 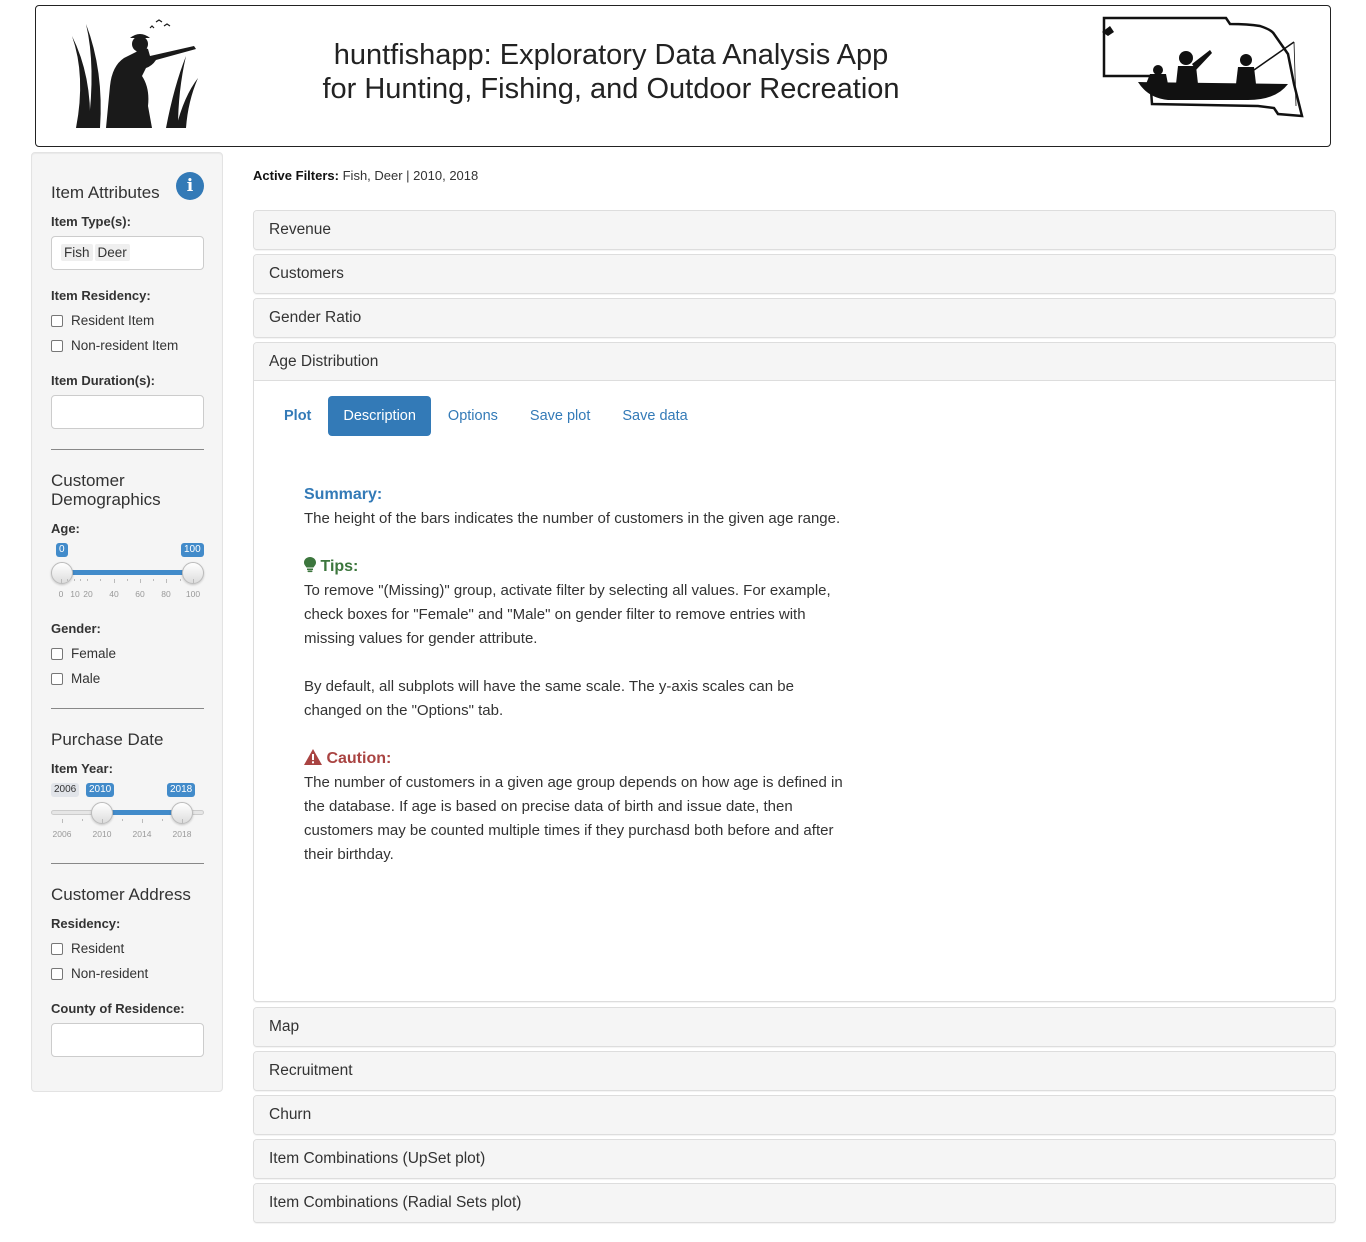 What do you see at coordinates (579, 759) in the screenshot?
I see `caution-heading-row: Caution:` at bounding box center [579, 759].